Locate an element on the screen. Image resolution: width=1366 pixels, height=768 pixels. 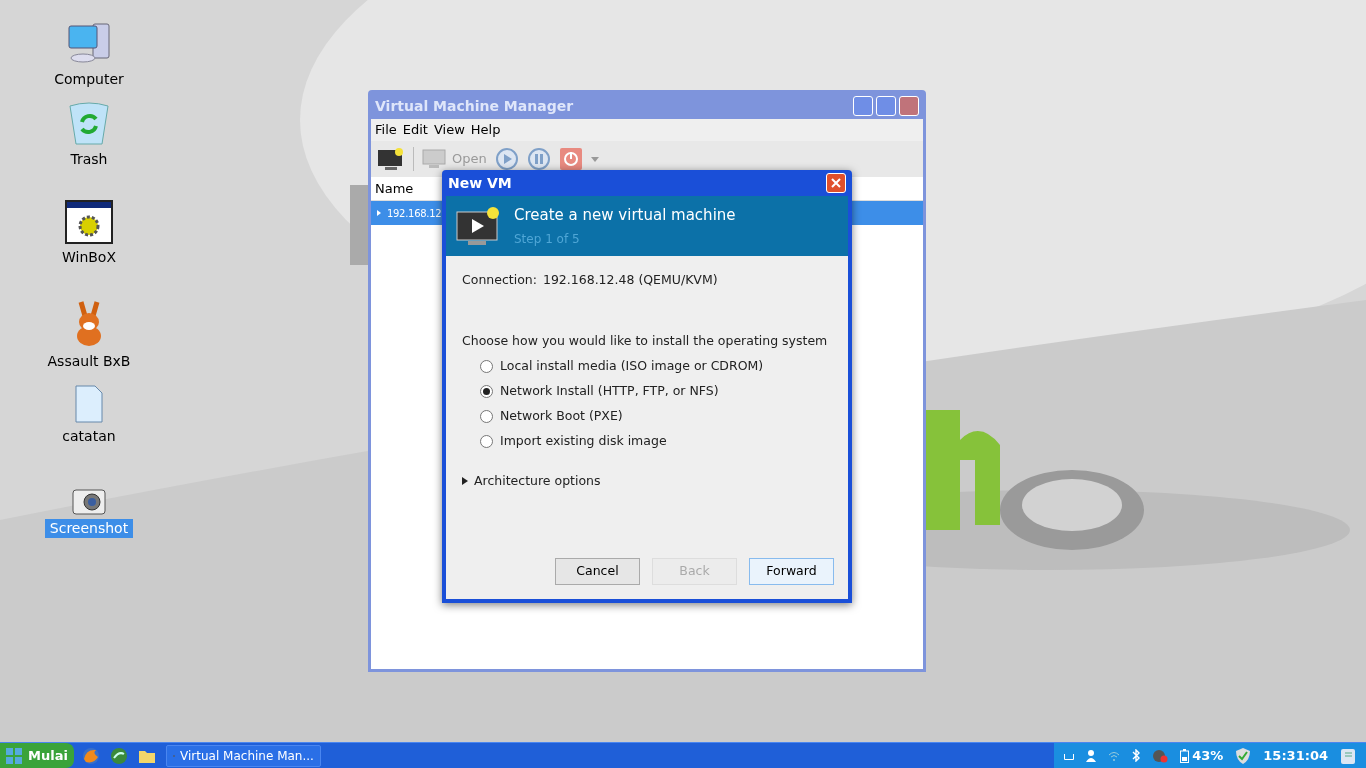
desktop-icon-label: WinBoX is located at coordinates (89, 257).